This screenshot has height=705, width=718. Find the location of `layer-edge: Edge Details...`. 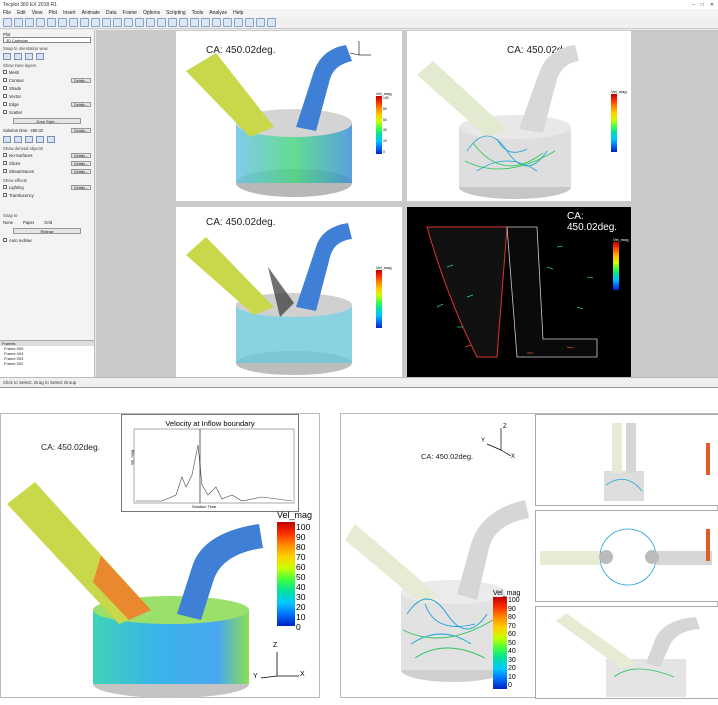

layer-edge: Edge Details... is located at coordinates (47, 104).